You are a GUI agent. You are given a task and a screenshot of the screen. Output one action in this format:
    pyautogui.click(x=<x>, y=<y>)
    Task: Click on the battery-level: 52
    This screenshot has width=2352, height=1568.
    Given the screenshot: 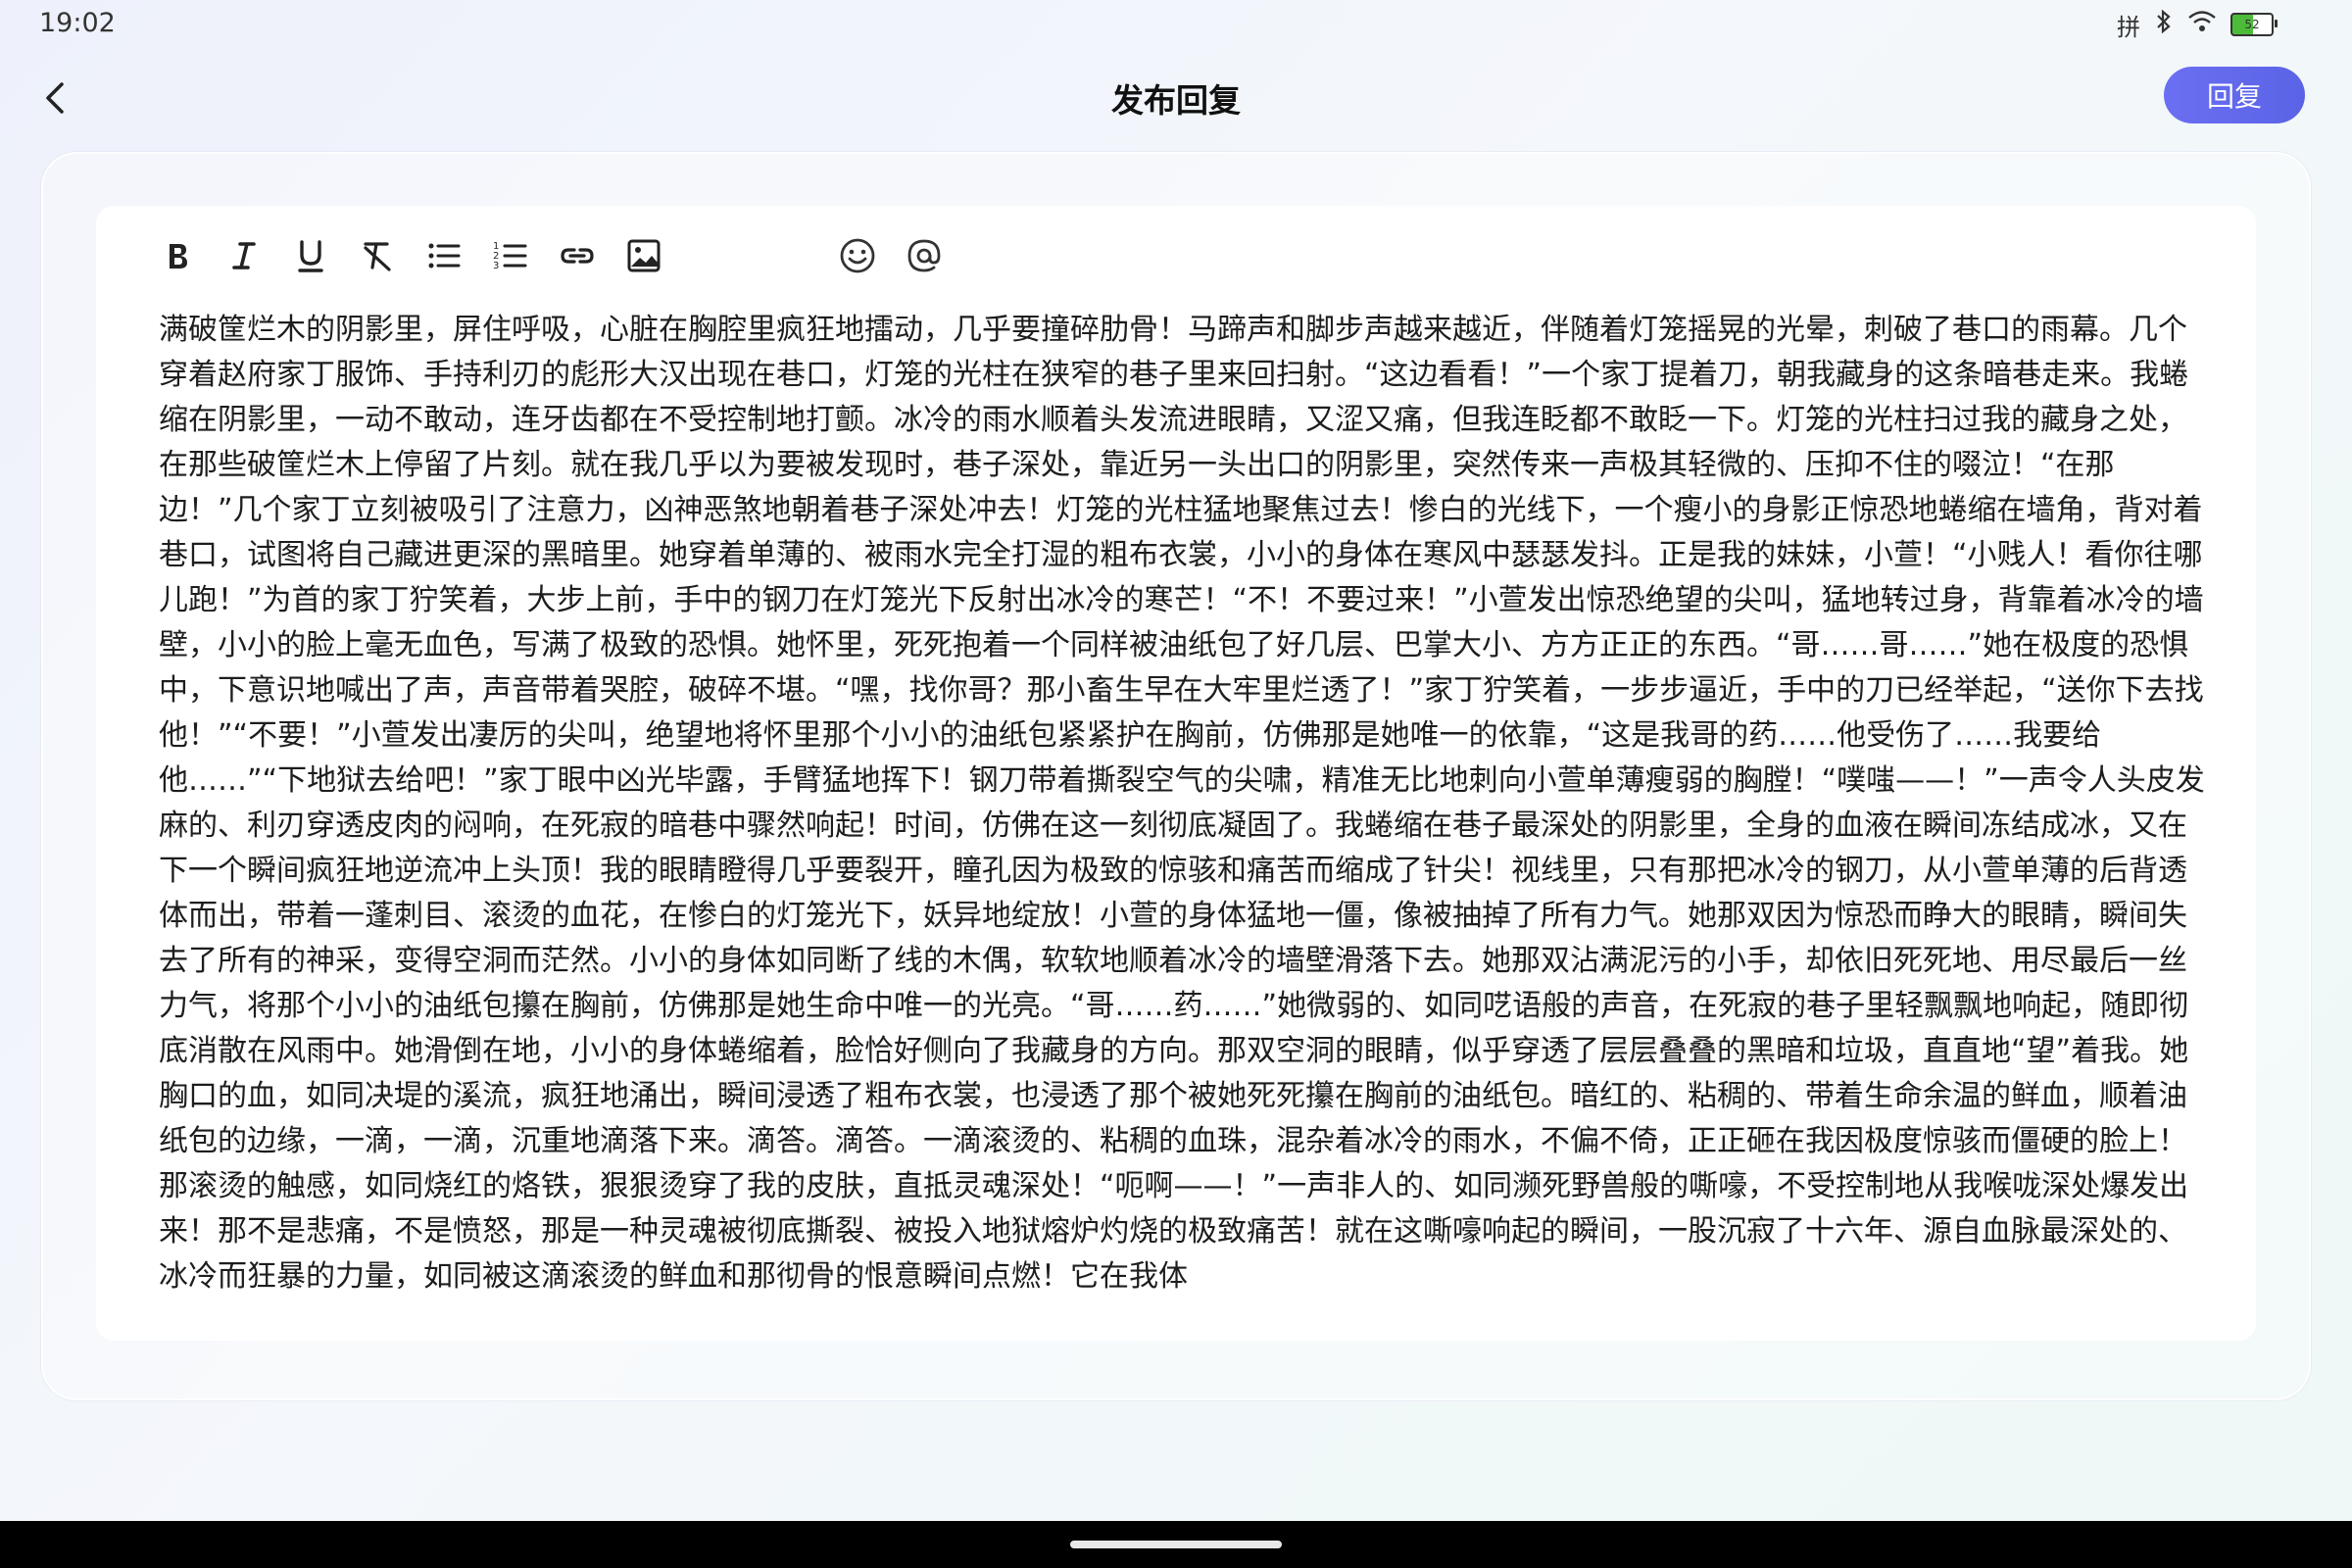 What is the action you would take?
    pyautogui.click(x=2252, y=24)
    